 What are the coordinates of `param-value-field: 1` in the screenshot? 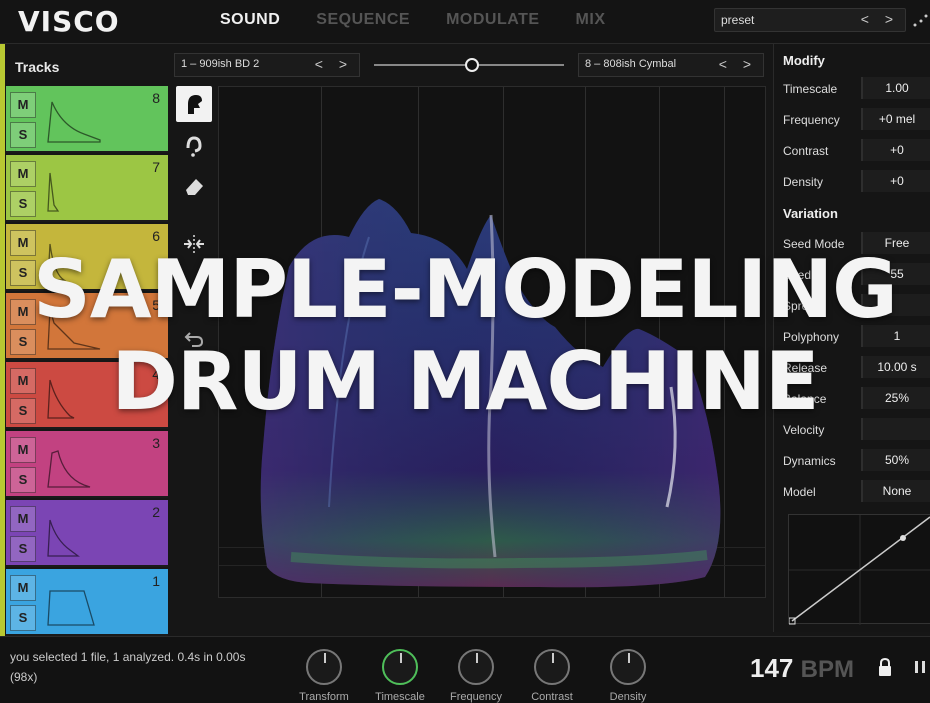 It's located at (895, 336).